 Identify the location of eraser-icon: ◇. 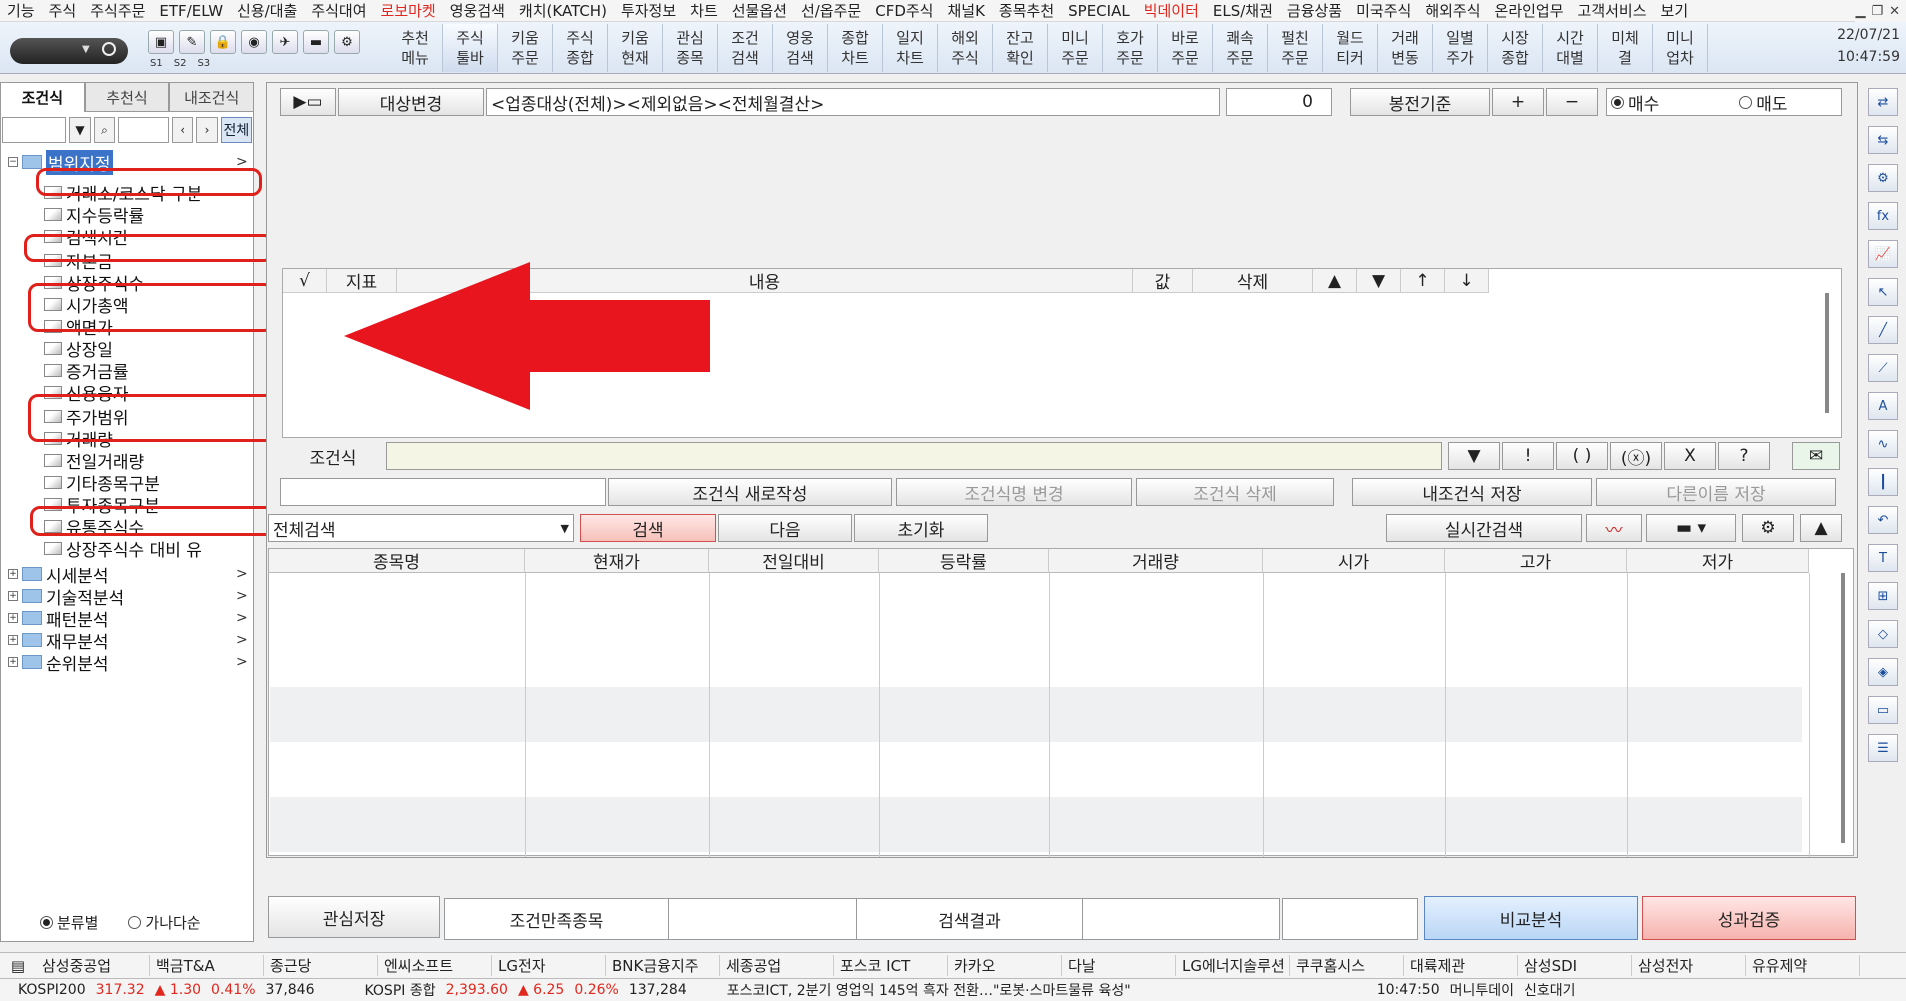
(1883, 634).